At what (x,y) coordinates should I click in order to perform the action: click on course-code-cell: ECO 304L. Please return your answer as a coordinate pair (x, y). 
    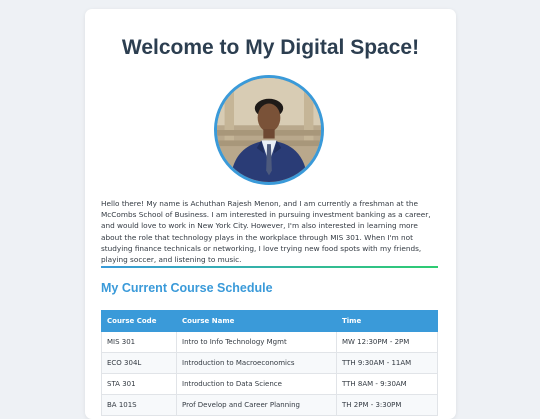
    Looking at the image, I should click on (139, 363).